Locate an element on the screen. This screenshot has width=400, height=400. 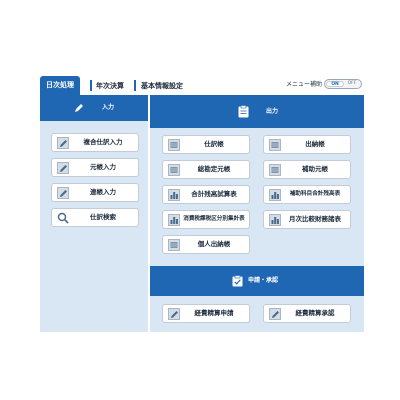
consumption-tax-summary-button: 消費税課税区分別集計表 is located at coordinates (206, 219).